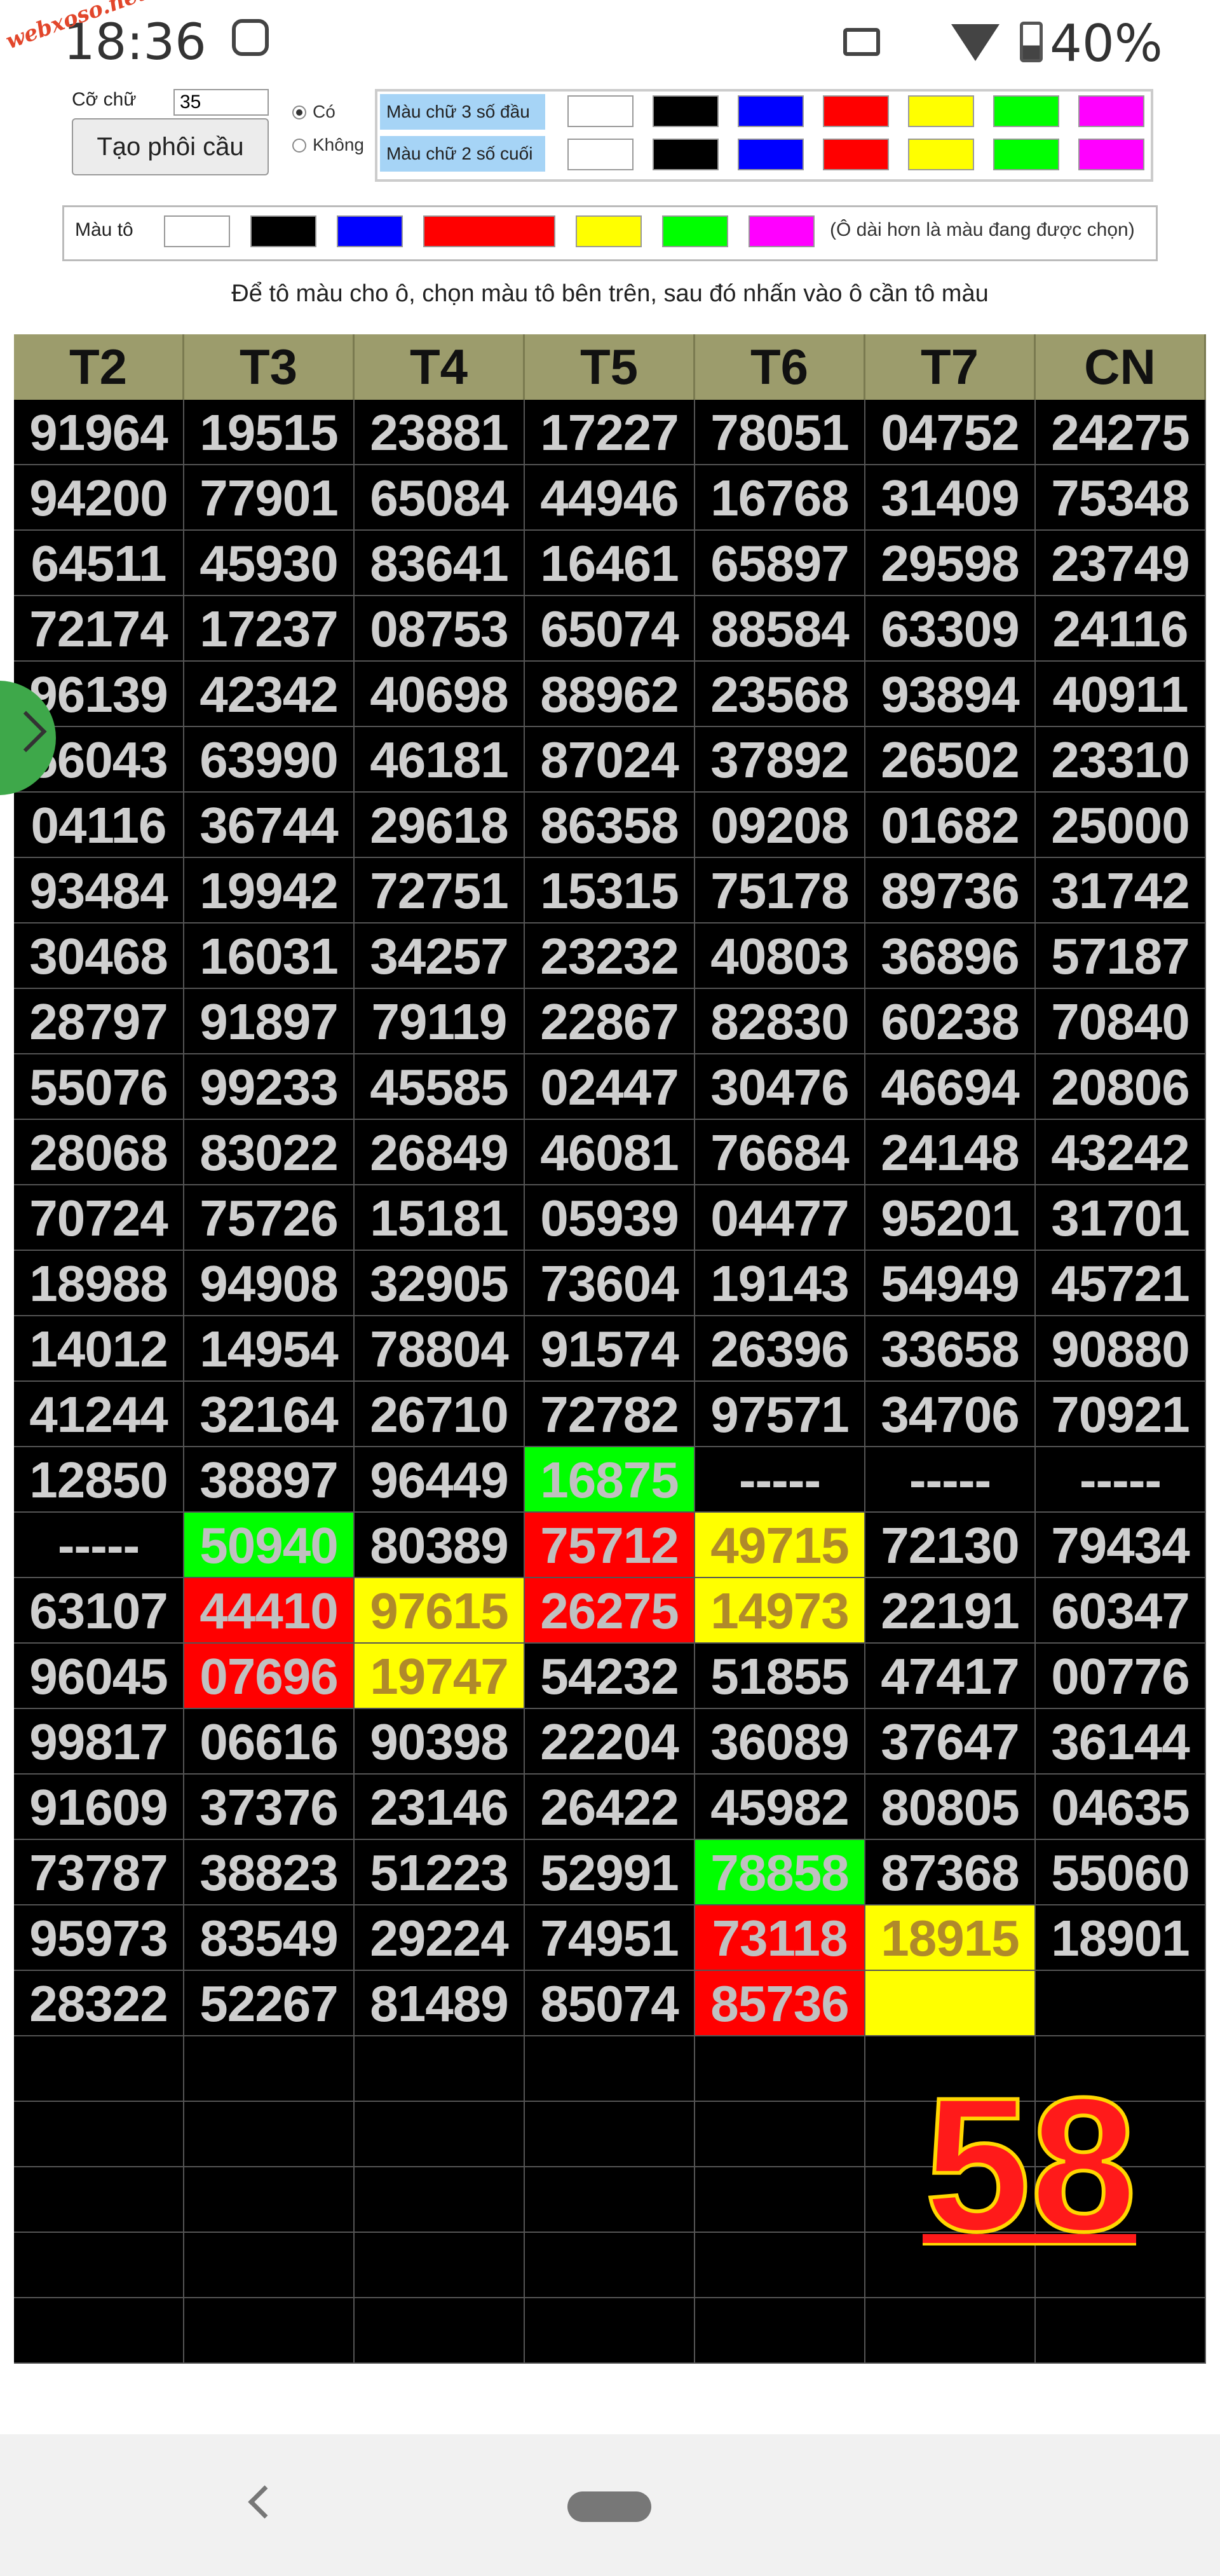 This screenshot has width=1220, height=2576. What do you see at coordinates (950, 890) in the screenshot?
I see `grid-cell: 89736` at bounding box center [950, 890].